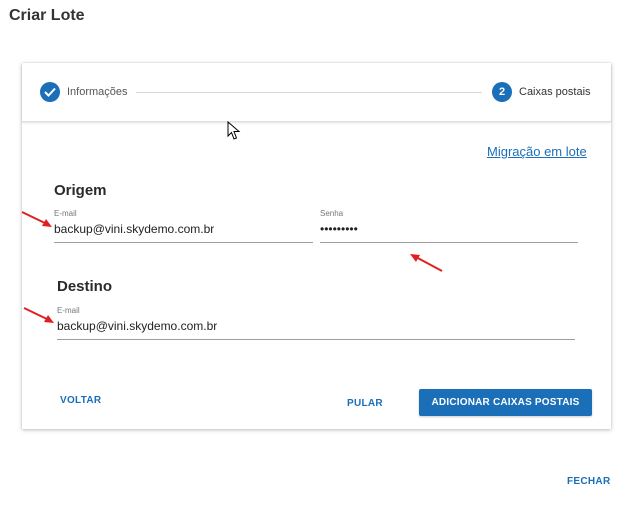 This screenshot has height=506, width=636. I want to click on origin-password-label: Senha, so click(332, 213).